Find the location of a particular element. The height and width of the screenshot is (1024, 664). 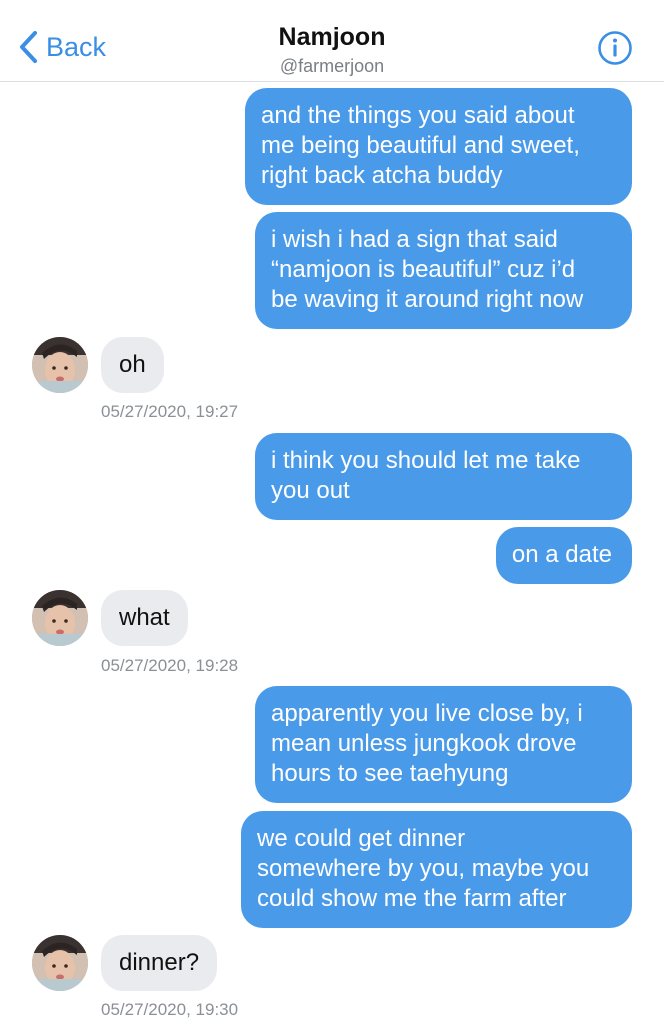

incoming-message: dinner? is located at coordinates (159, 963).